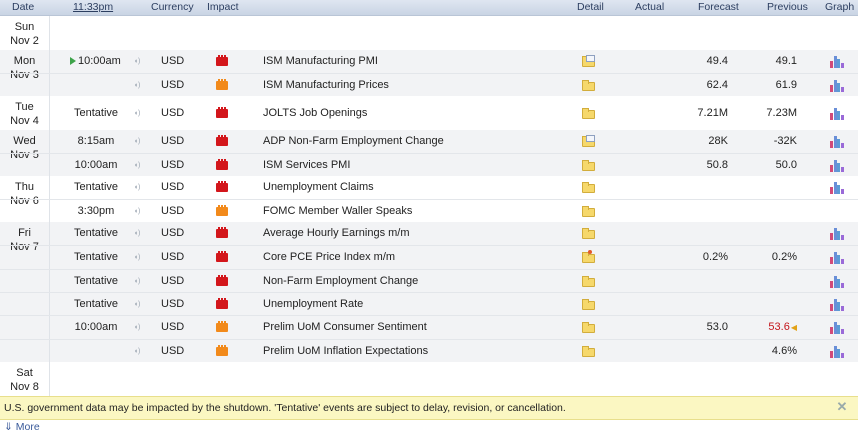 The height and width of the screenshot is (436, 858). What do you see at coordinates (413, 304) in the screenshot?
I see `event-name: Unemployment Rate` at bounding box center [413, 304].